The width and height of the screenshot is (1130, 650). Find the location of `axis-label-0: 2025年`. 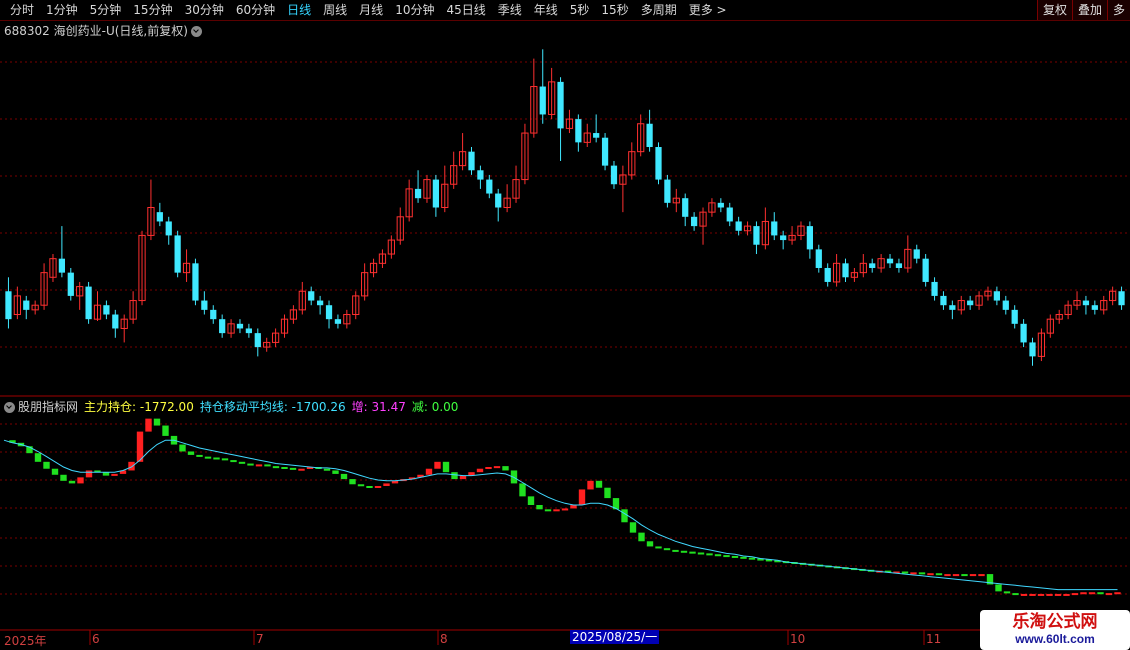

axis-label-0: 2025年 is located at coordinates (25, 641).